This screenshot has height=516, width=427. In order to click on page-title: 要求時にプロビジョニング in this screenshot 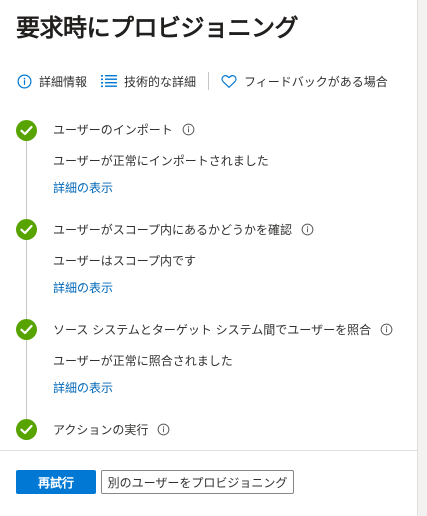, I will do `click(157, 28)`.